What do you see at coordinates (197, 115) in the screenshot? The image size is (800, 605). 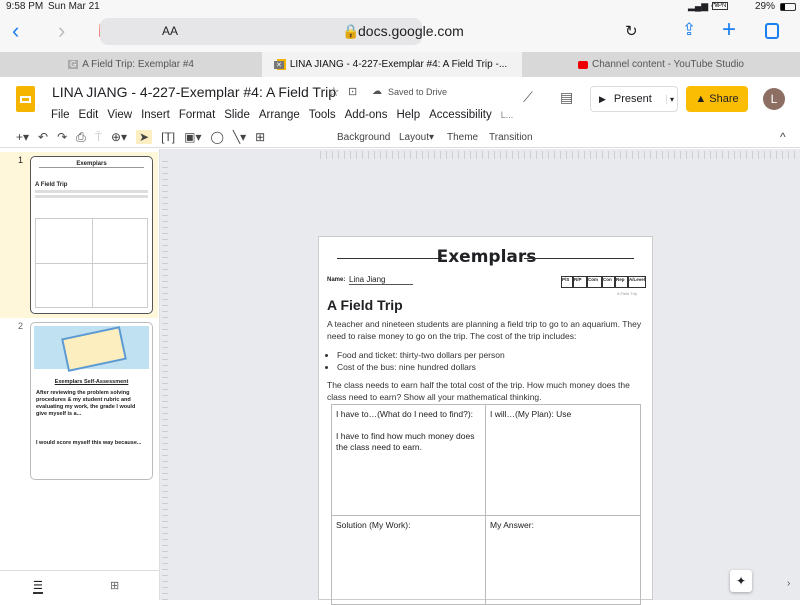 I see `menu-format: Format` at bounding box center [197, 115].